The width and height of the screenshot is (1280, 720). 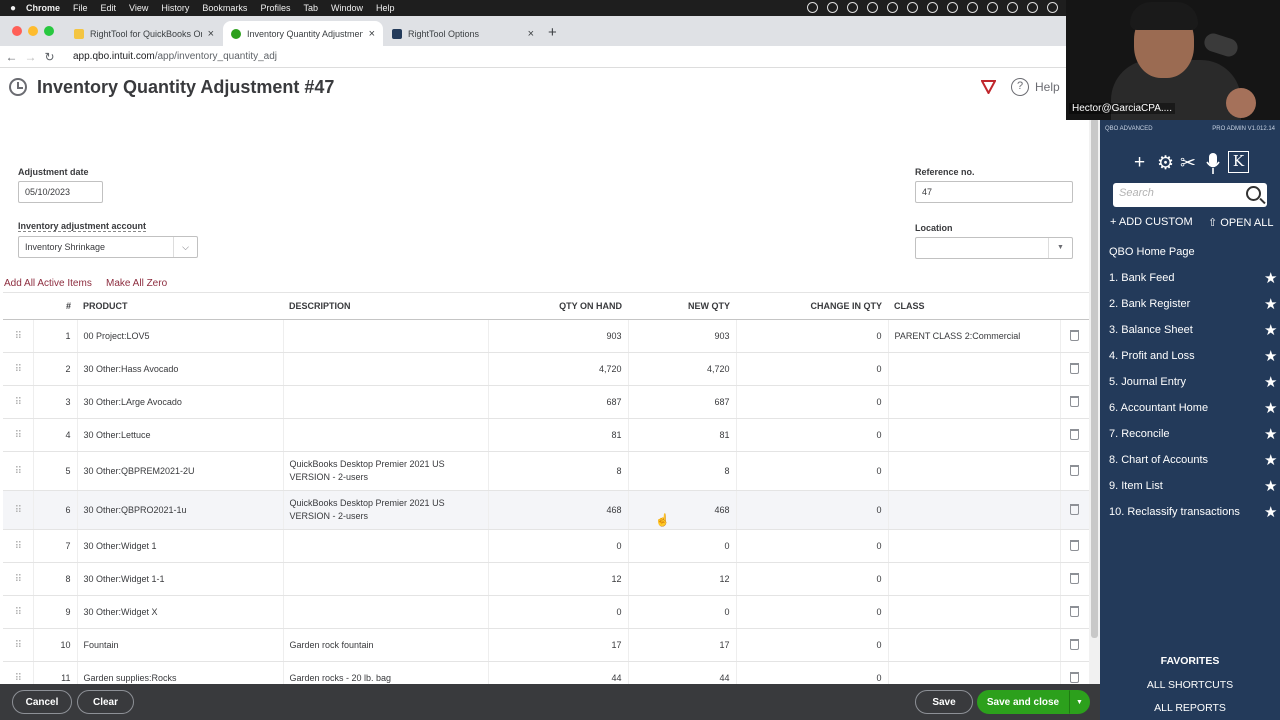 What do you see at coordinates (1158, 408) in the screenshot?
I see `sidebar-shortcut-item: 6. Accountant Home` at bounding box center [1158, 408].